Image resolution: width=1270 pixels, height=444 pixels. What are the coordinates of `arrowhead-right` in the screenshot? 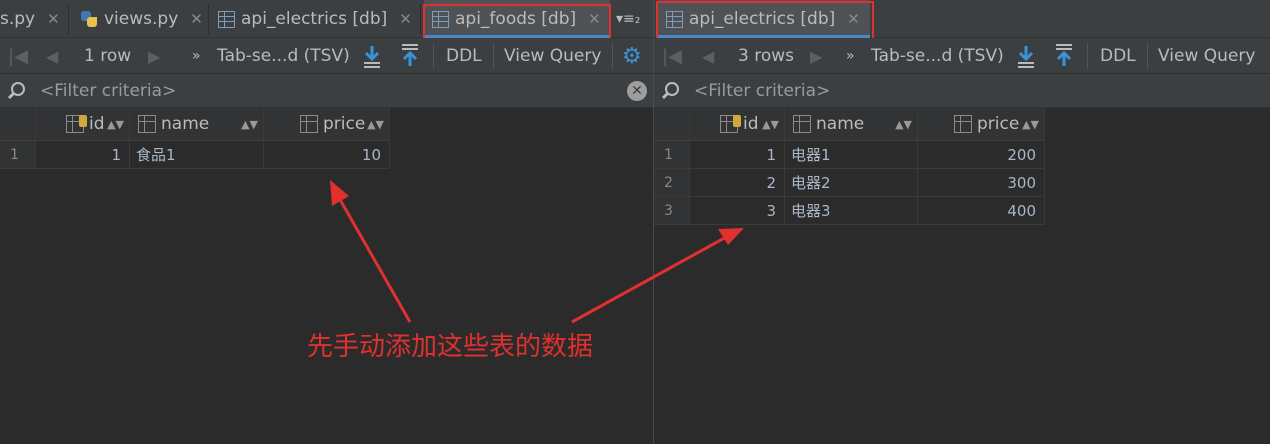 It's located at (731, 236).